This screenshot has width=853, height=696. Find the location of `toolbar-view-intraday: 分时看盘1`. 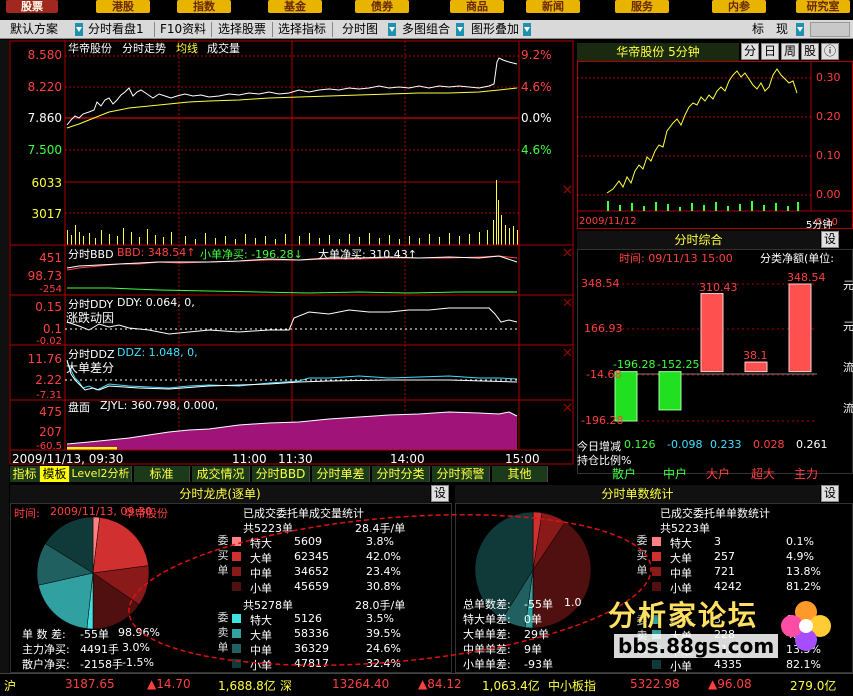

toolbar-view-intraday: 分时看盘1 is located at coordinates (116, 29).